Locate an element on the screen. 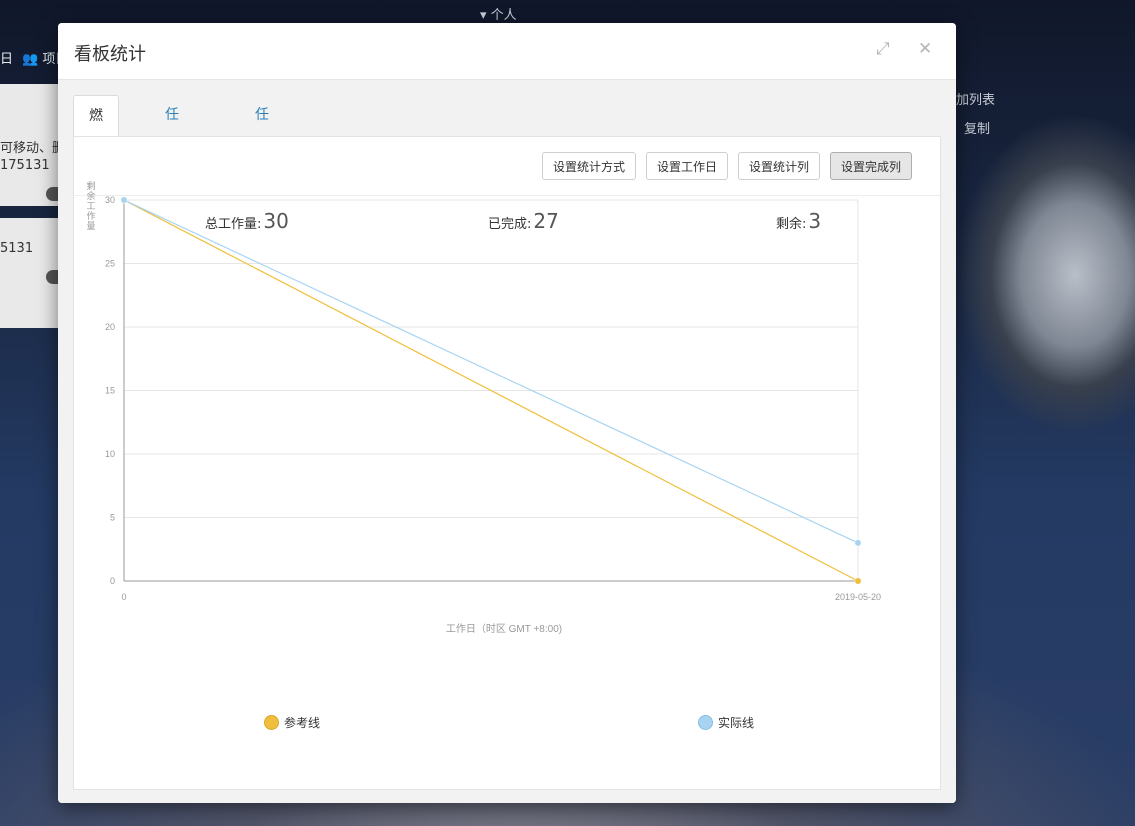  legend-swatch-reference is located at coordinates (271, 722).